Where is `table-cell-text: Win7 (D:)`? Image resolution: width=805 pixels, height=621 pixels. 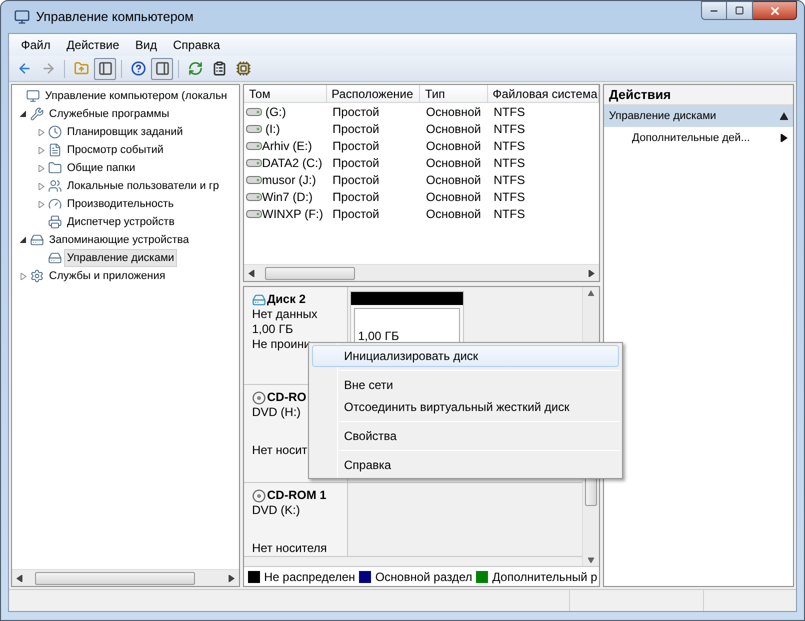
table-cell-text: Win7 (D:) is located at coordinates (287, 197).